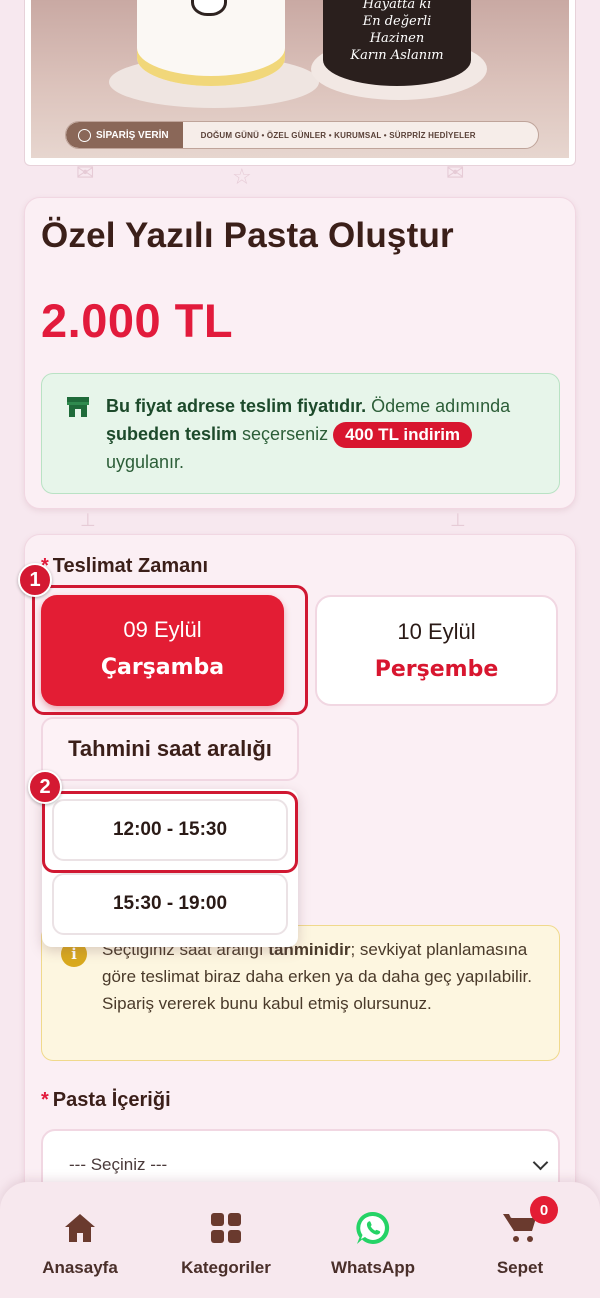 This screenshot has height=1298, width=600. What do you see at coordinates (172, 434) in the screenshot?
I see `notice-bold-text: şubeden teslim` at bounding box center [172, 434].